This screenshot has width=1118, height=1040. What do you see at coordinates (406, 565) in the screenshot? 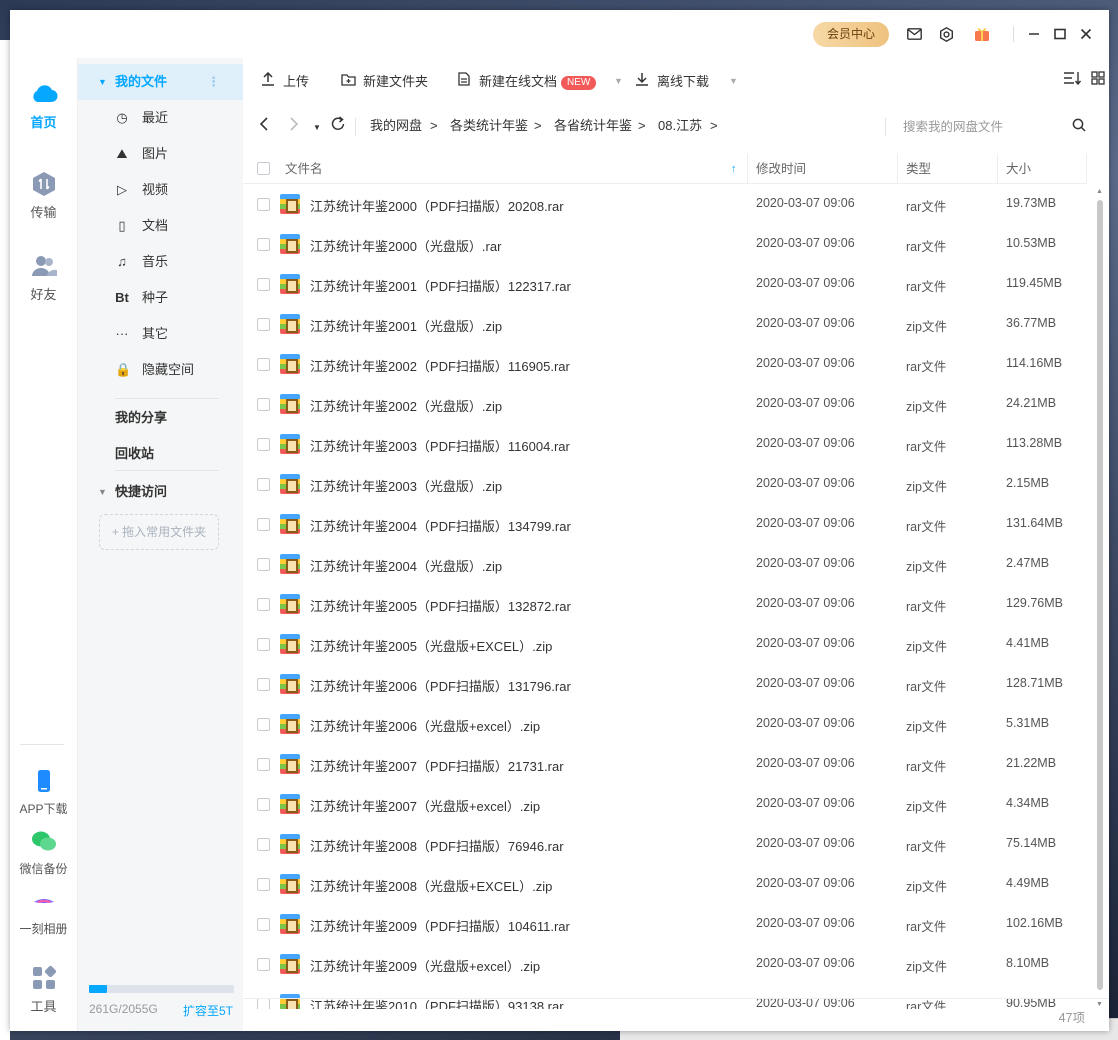
I see `file-name: 江苏统计年鉴2004（光盘版）.zip` at bounding box center [406, 565].